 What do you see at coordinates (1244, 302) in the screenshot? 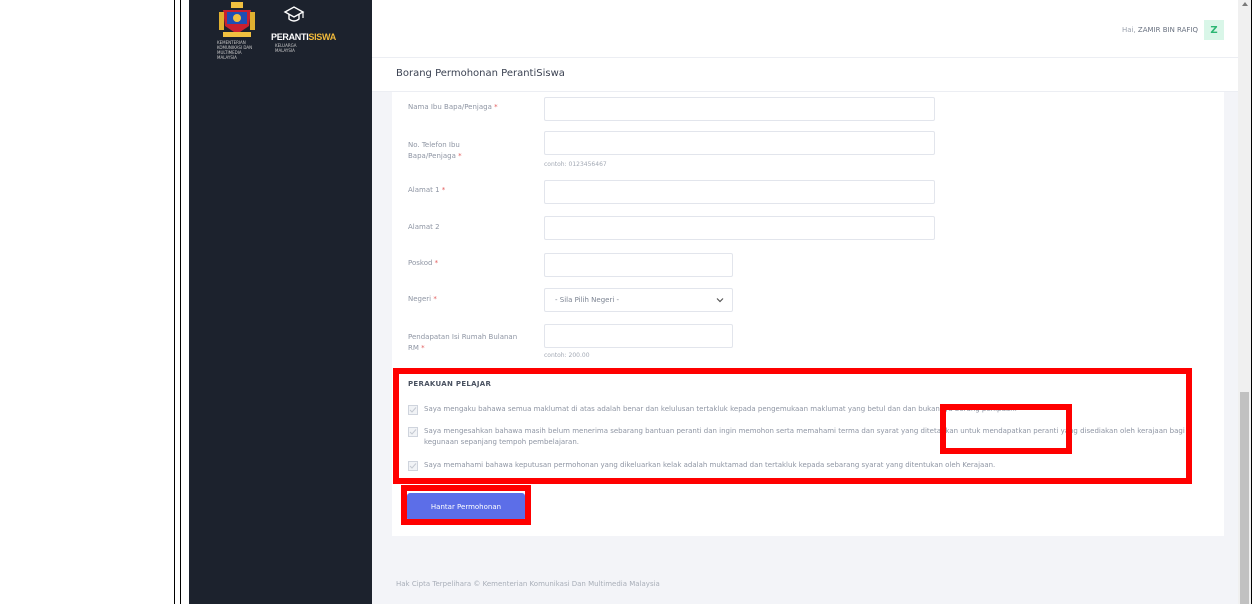
I see `page-scrollbar` at bounding box center [1244, 302].